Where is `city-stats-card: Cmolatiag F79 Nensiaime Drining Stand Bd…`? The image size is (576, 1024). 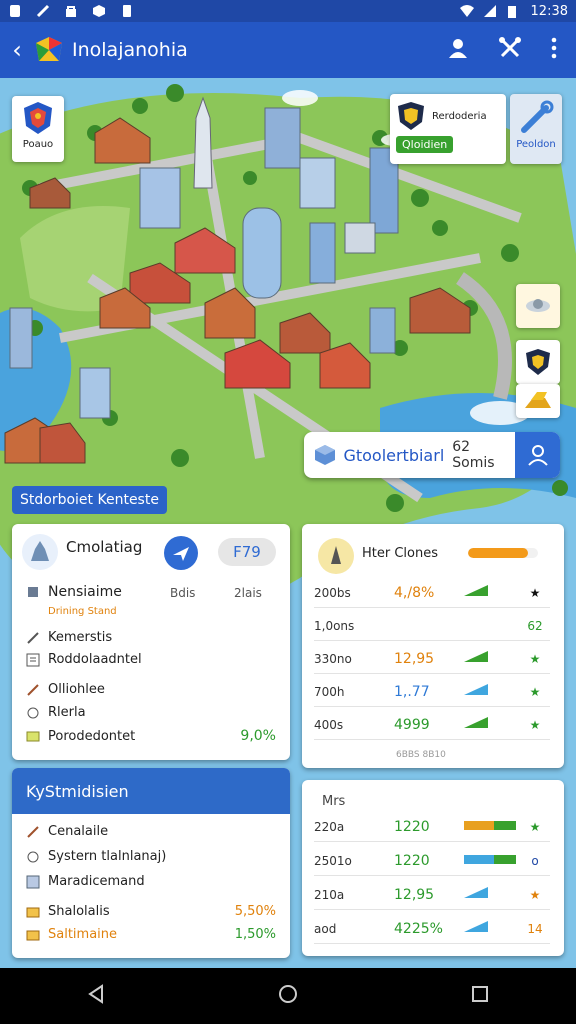 city-stats-card: Cmolatiag F79 Nensiaime Drining Stand Bd… is located at coordinates (151, 642).